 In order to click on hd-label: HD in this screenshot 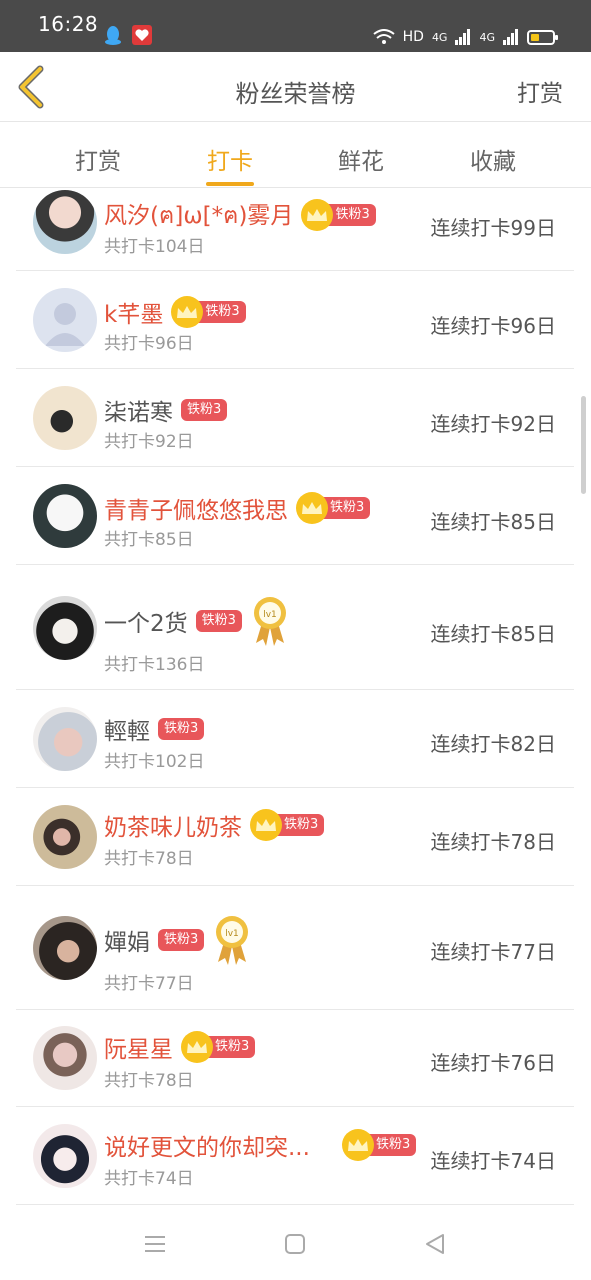, I will do `click(413, 37)`.